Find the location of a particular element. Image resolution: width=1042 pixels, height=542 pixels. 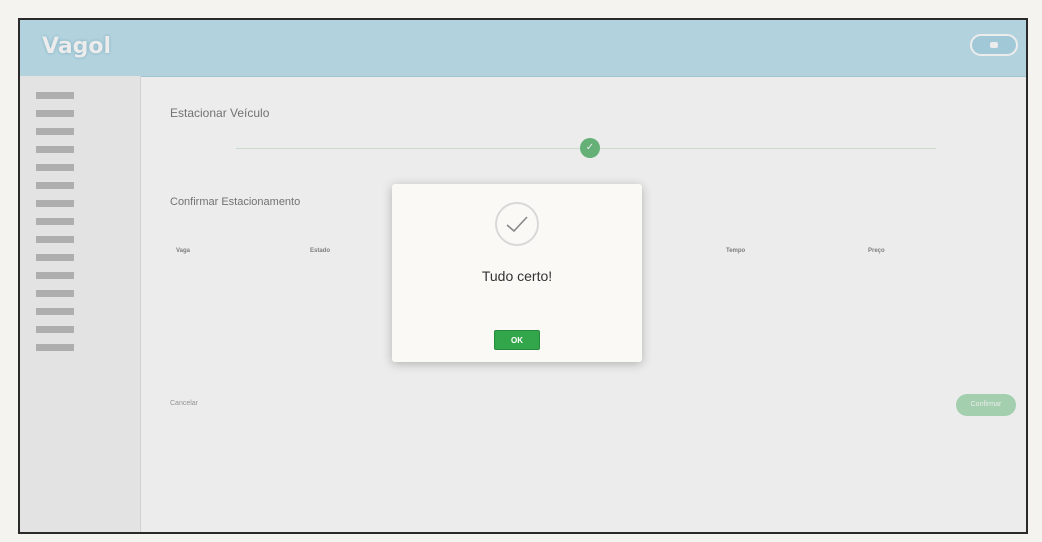

ok-button: OK is located at coordinates (517, 340).